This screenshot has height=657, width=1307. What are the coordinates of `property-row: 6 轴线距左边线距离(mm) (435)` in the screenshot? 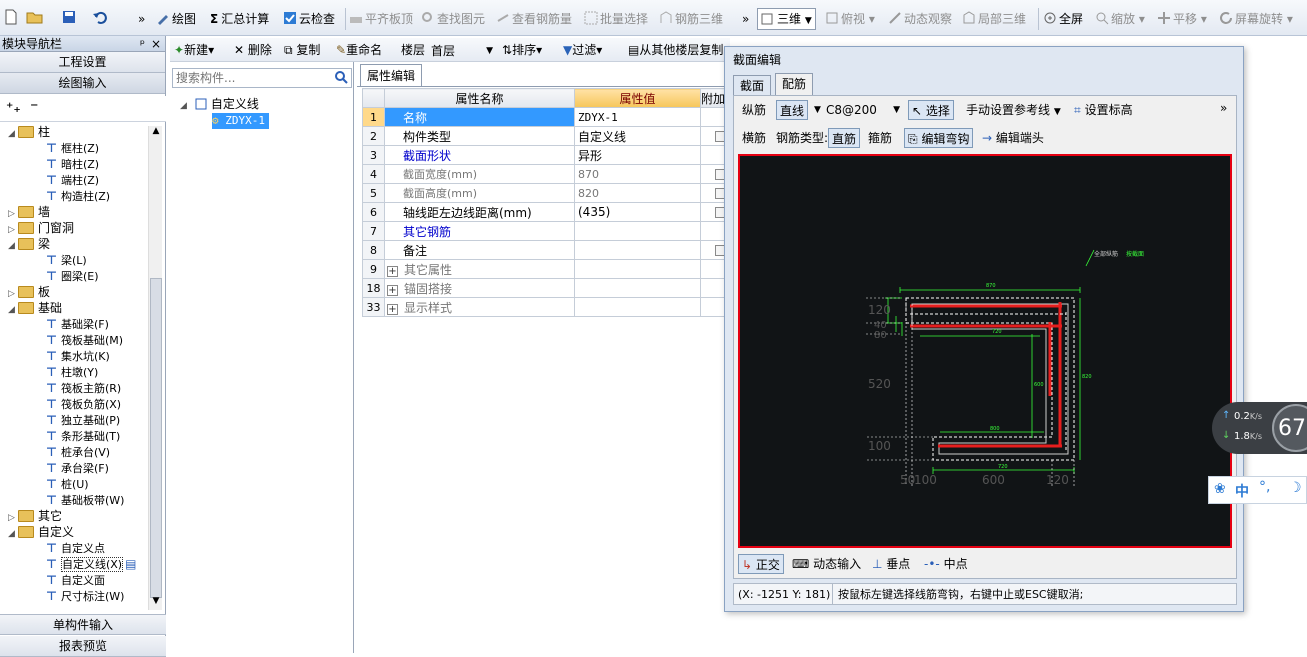 It's located at (544, 212).